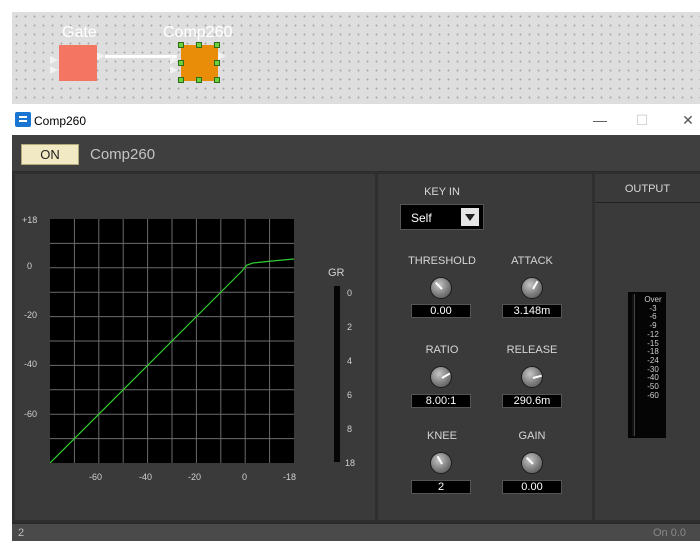  Describe the element at coordinates (50, 154) in the screenshot. I see `on-button: ON` at that location.